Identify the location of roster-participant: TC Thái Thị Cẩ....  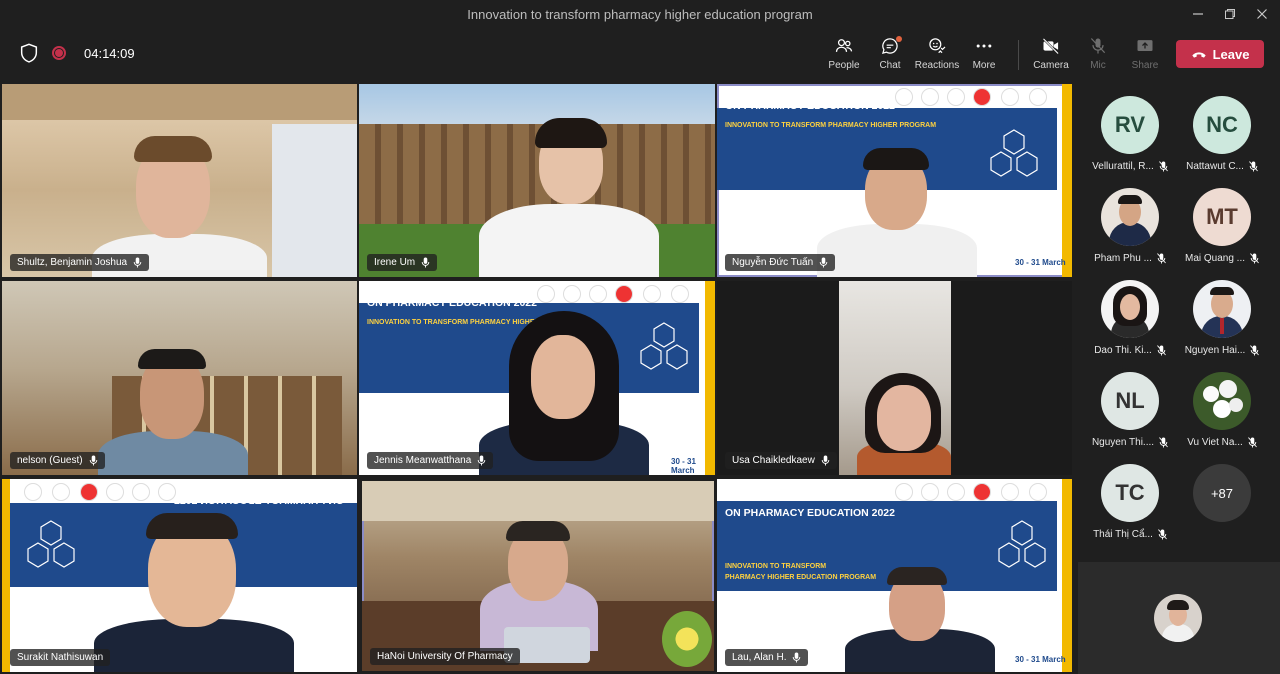
(1130, 502).